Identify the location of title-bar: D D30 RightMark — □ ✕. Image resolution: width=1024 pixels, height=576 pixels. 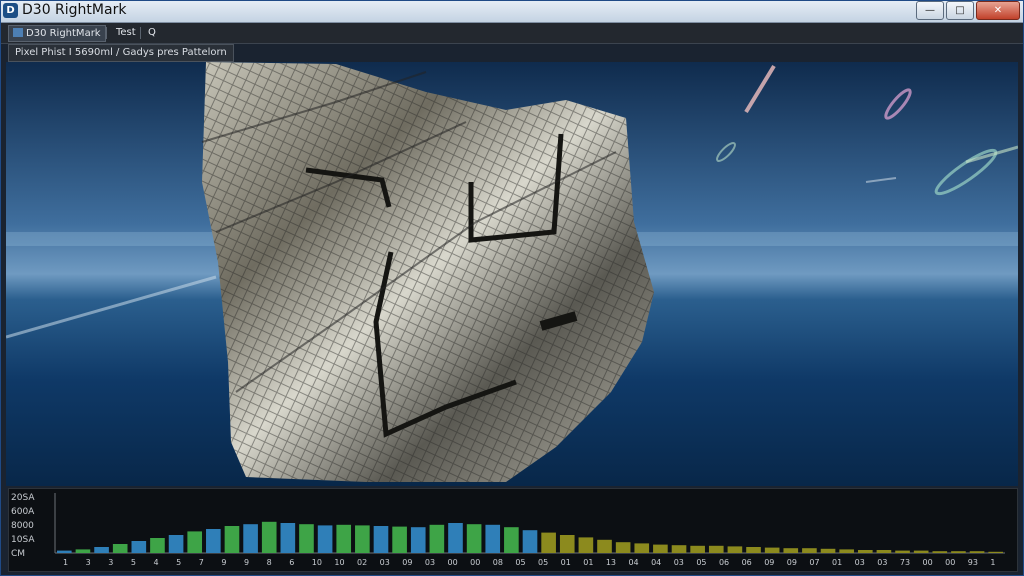
(512, 11).